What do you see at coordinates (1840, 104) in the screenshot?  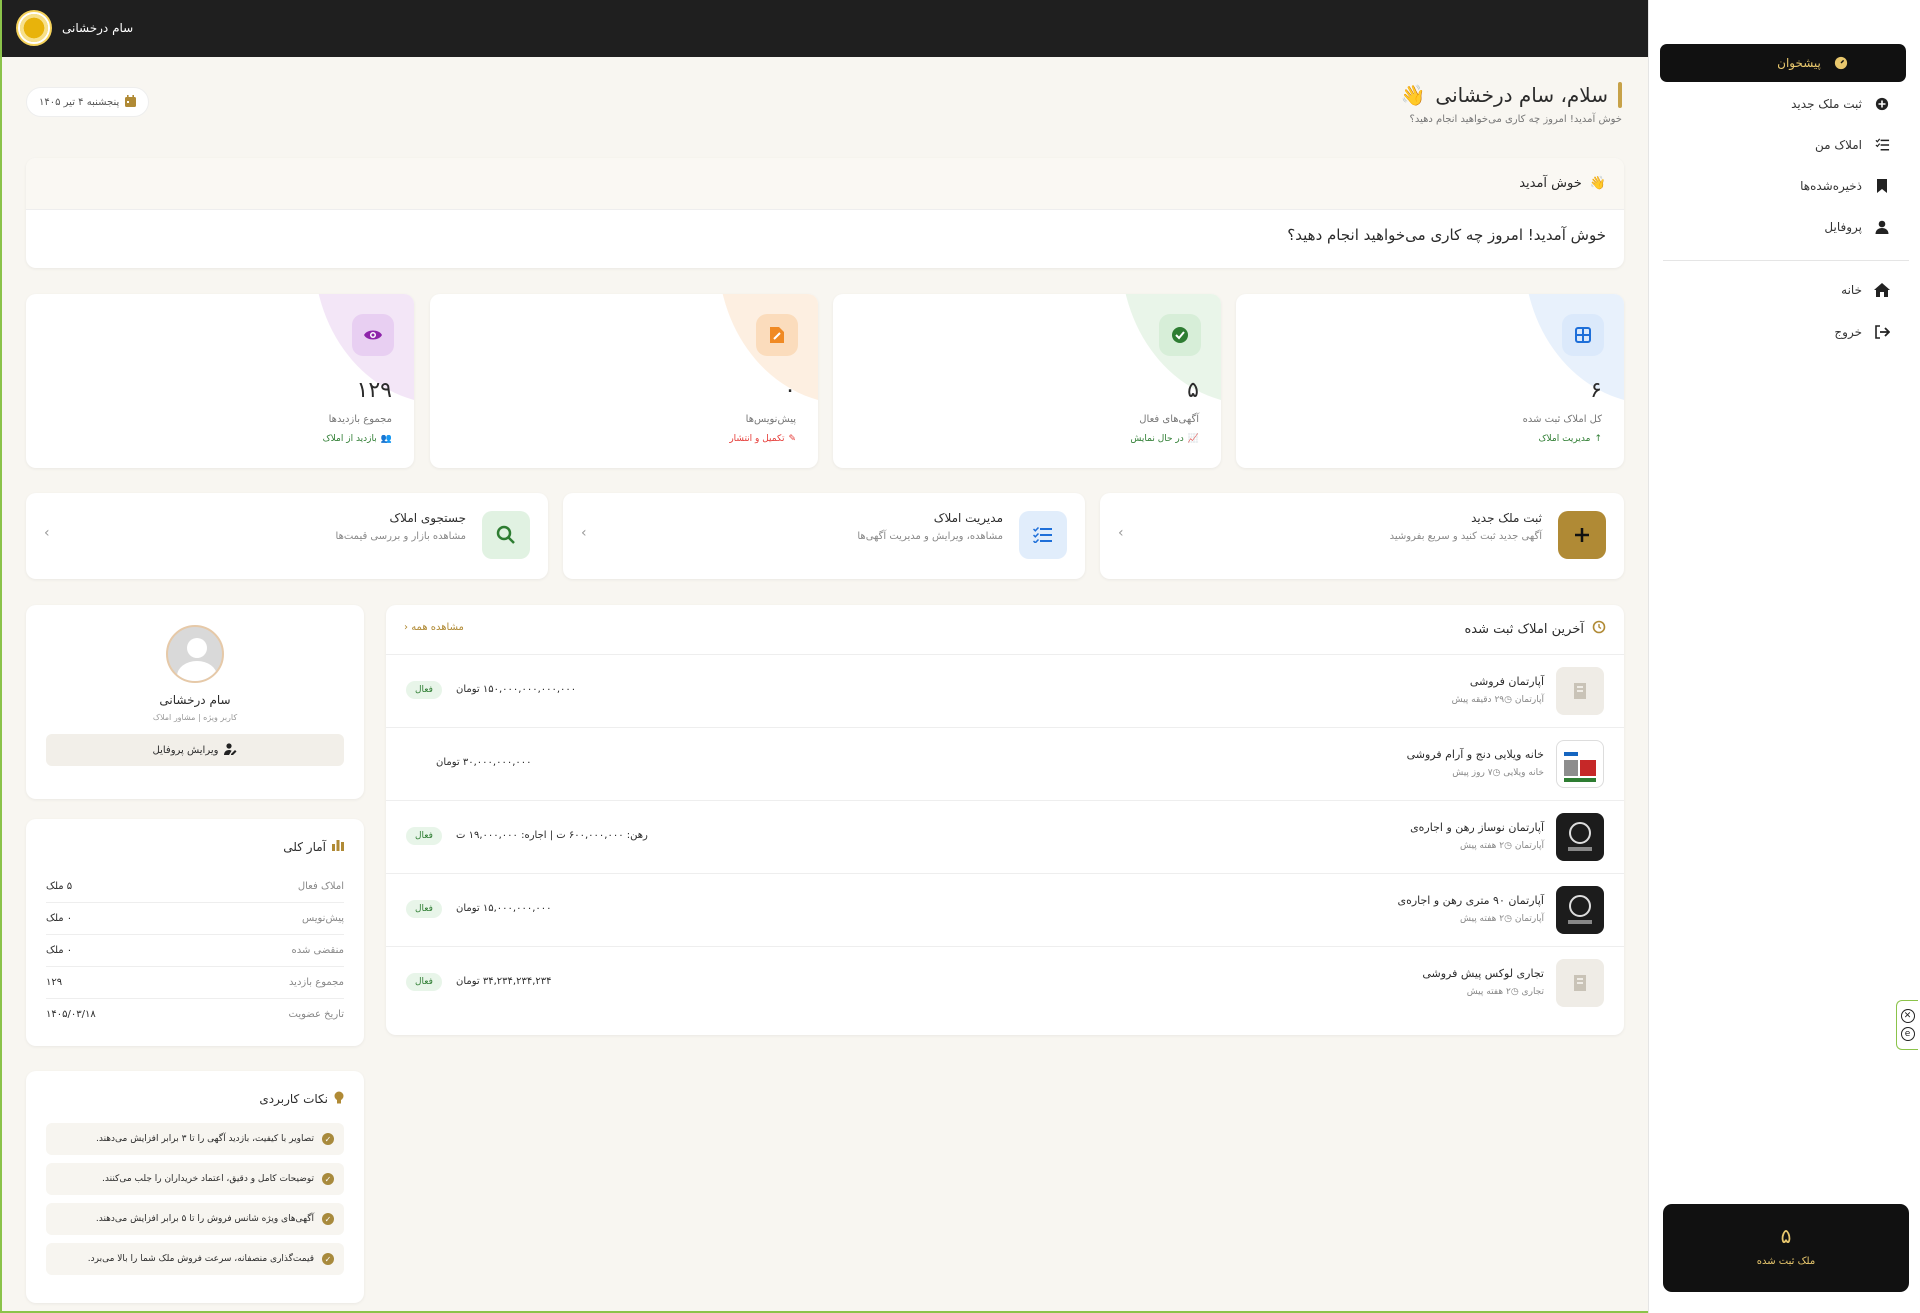 I see `sidebar-item-new-property: ثبت ملک جدید` at bounding box center [1840, 104].